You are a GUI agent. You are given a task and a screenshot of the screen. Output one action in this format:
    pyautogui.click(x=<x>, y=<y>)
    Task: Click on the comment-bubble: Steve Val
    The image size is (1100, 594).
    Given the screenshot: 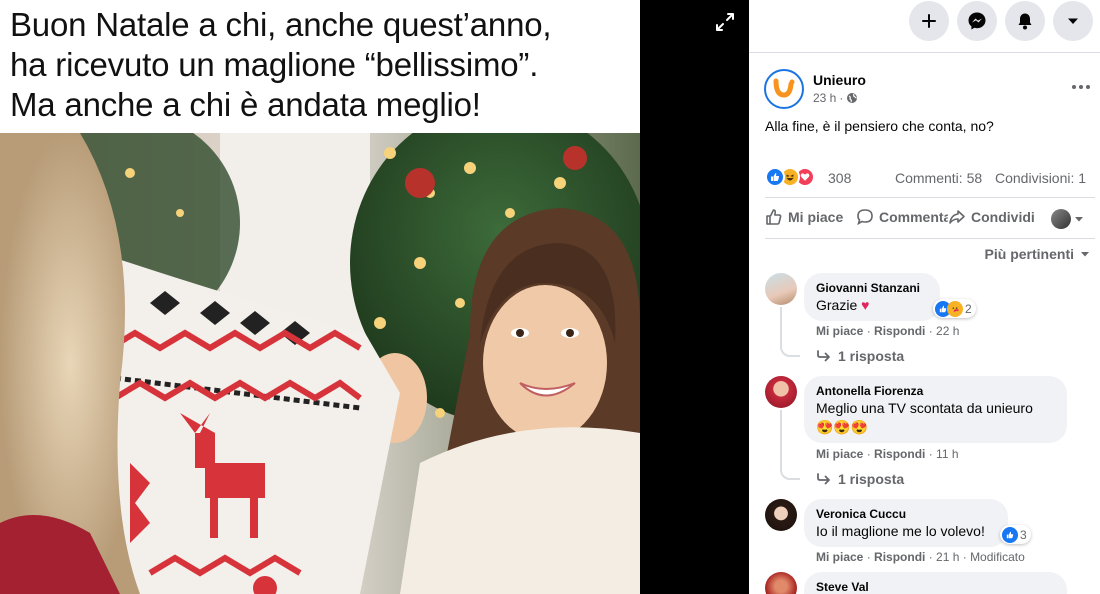 What is the action you would take?
    pyautogui.click(x=935, y=583)
    